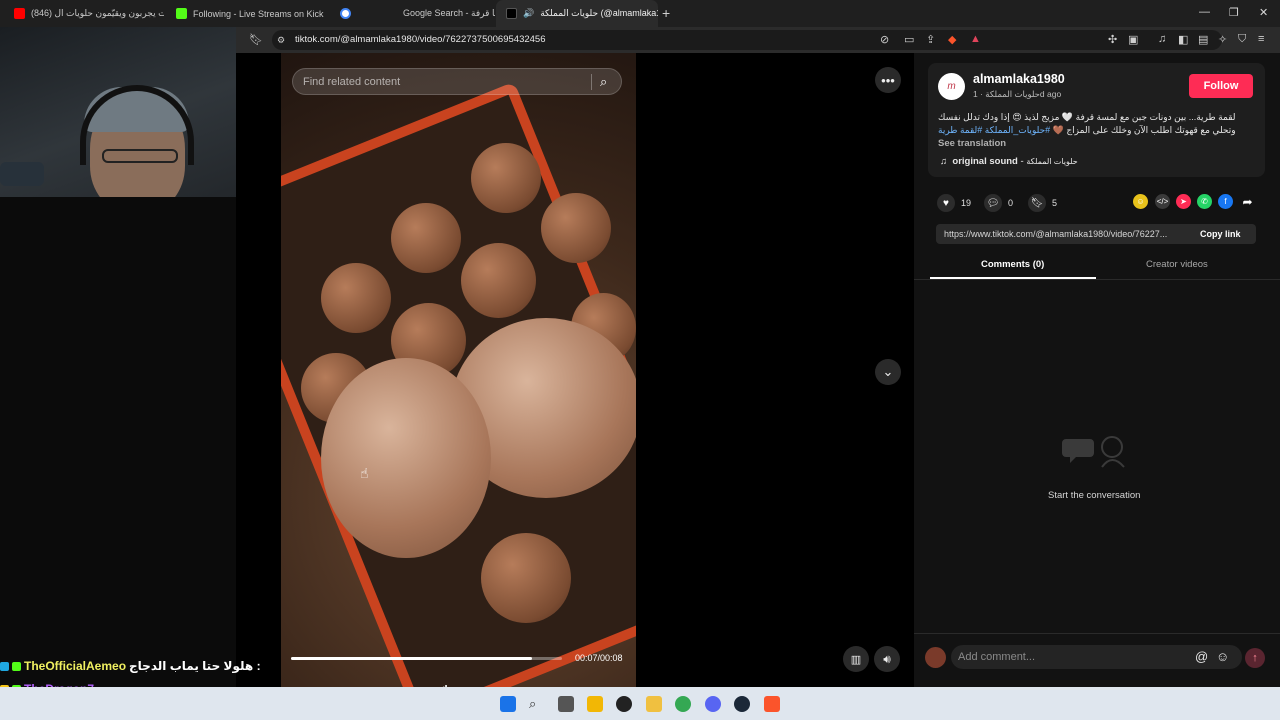  What do you see at coordinates (1234, 12) in the screenshot?
I see `maximize-icon: ❐` at bounding box center [1234, 12].